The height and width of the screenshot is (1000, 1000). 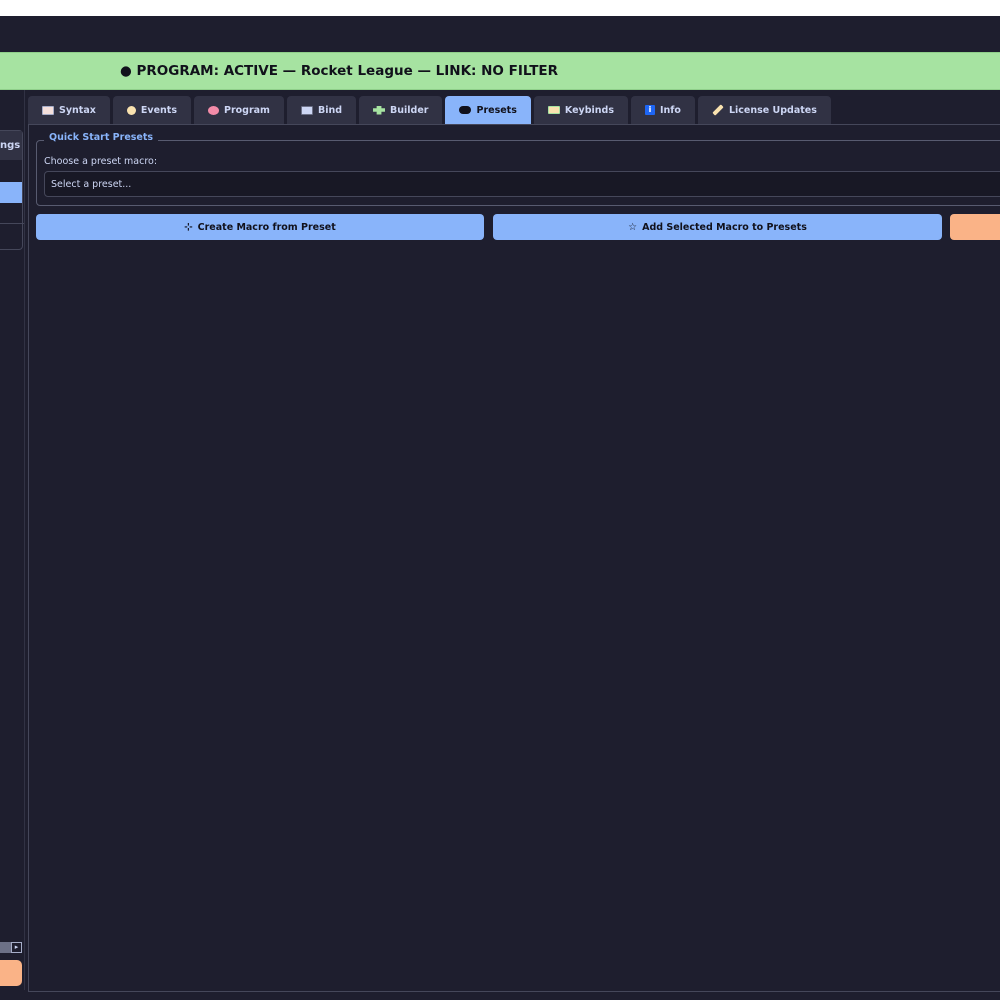 I want to click on keyboard-icon, so click(x=306, y=110).